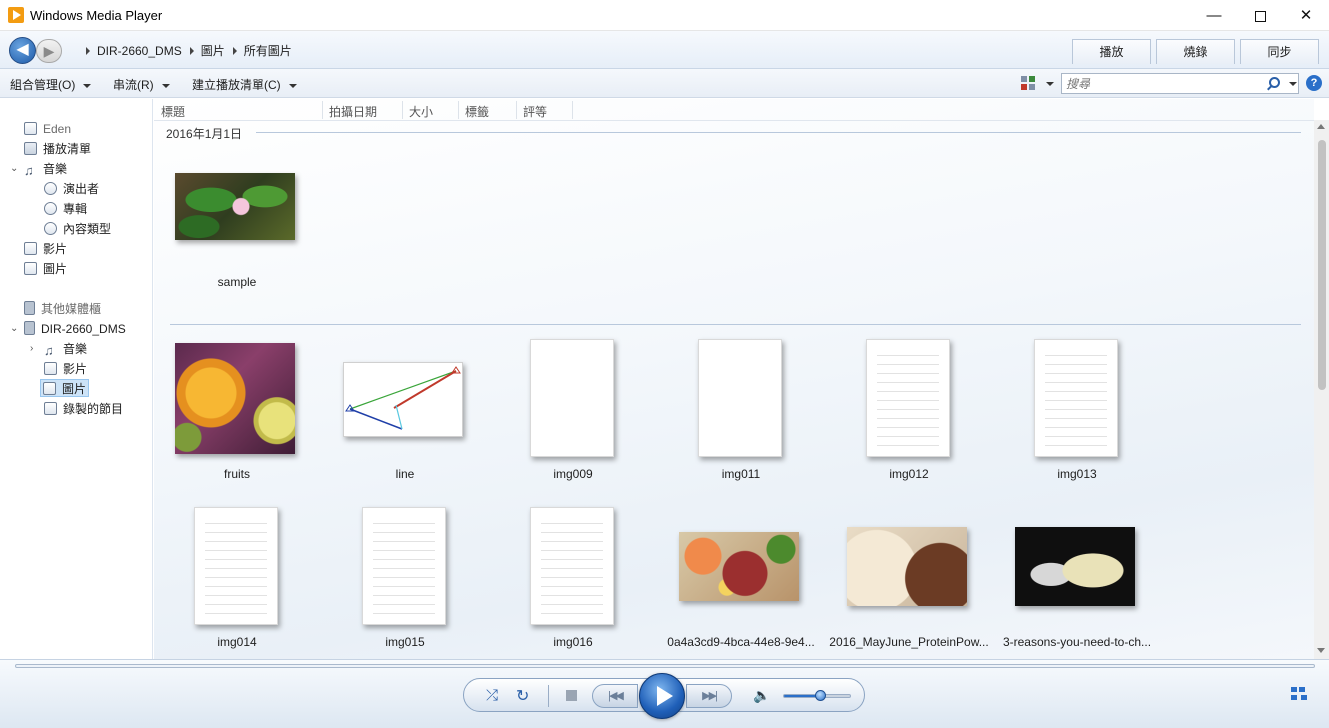  What do you see at coordinates (1274, 82) in the screenshot?
I see `search-icon` at bounding box center [1274, 82].